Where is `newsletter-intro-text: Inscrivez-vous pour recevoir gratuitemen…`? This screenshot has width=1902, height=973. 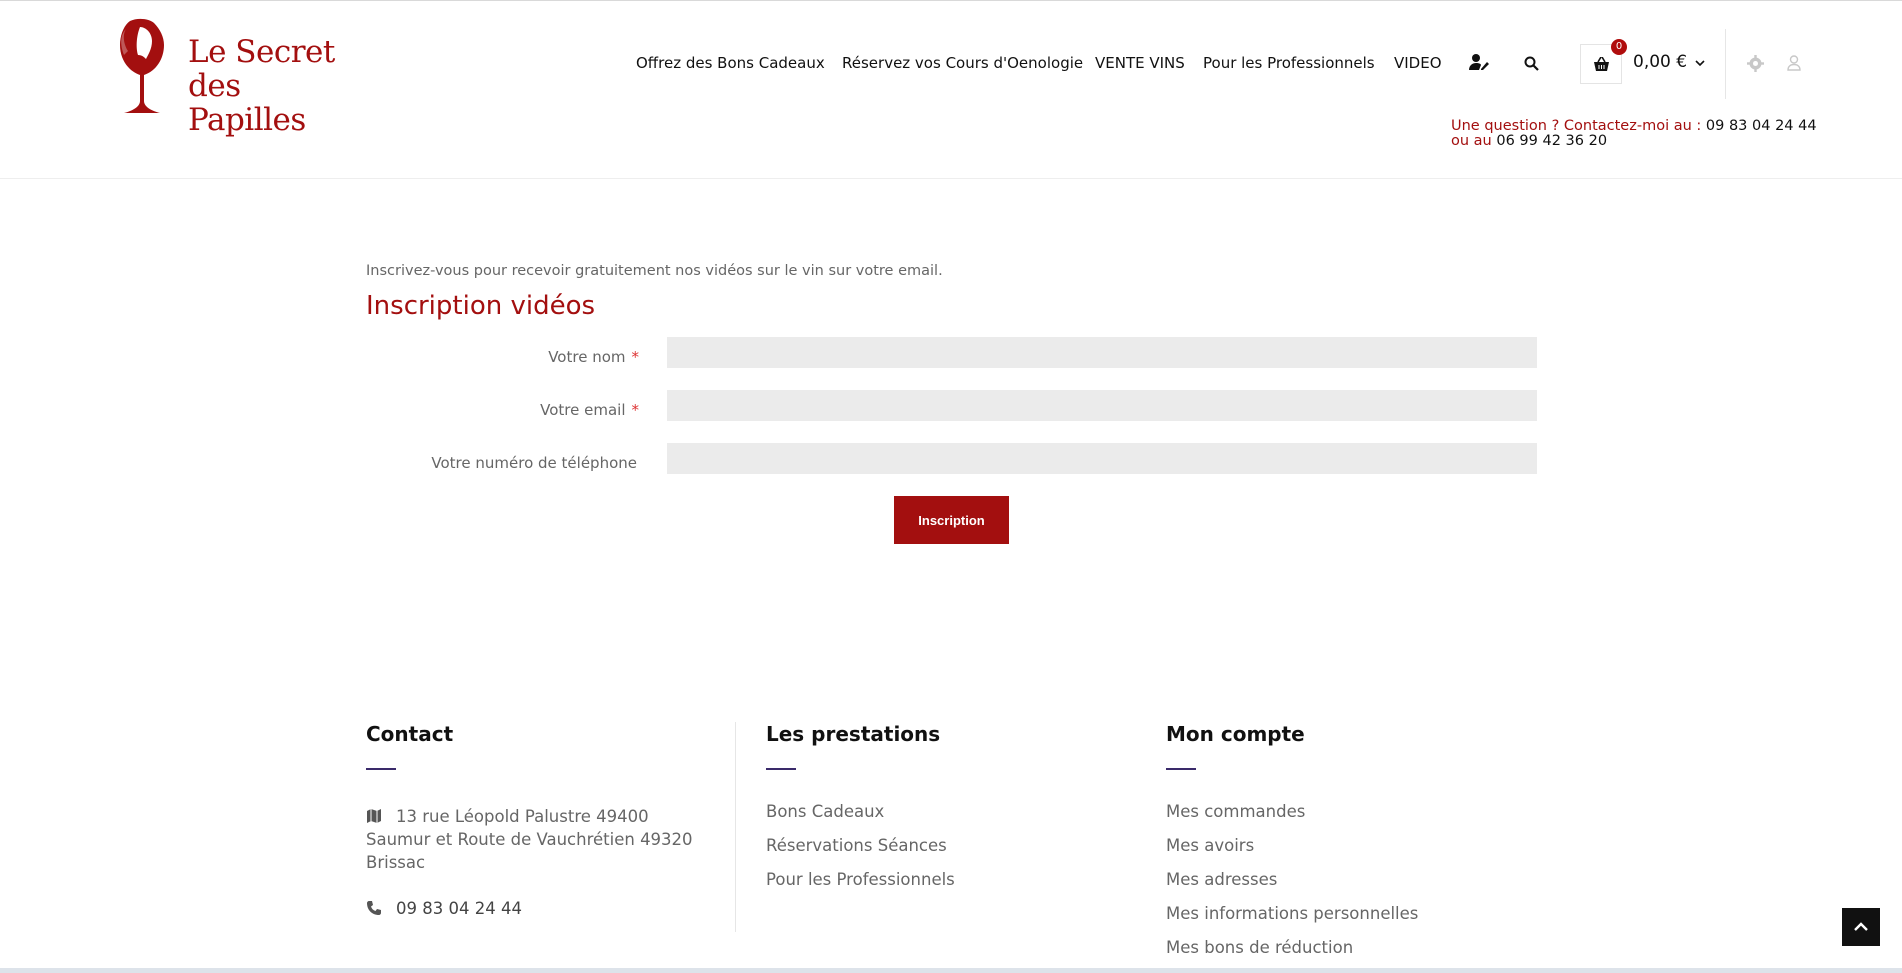
newsletter-intro-text: Inscrivez-vous pour recevoir gratuitemen… is located at coordinates (654, 271).